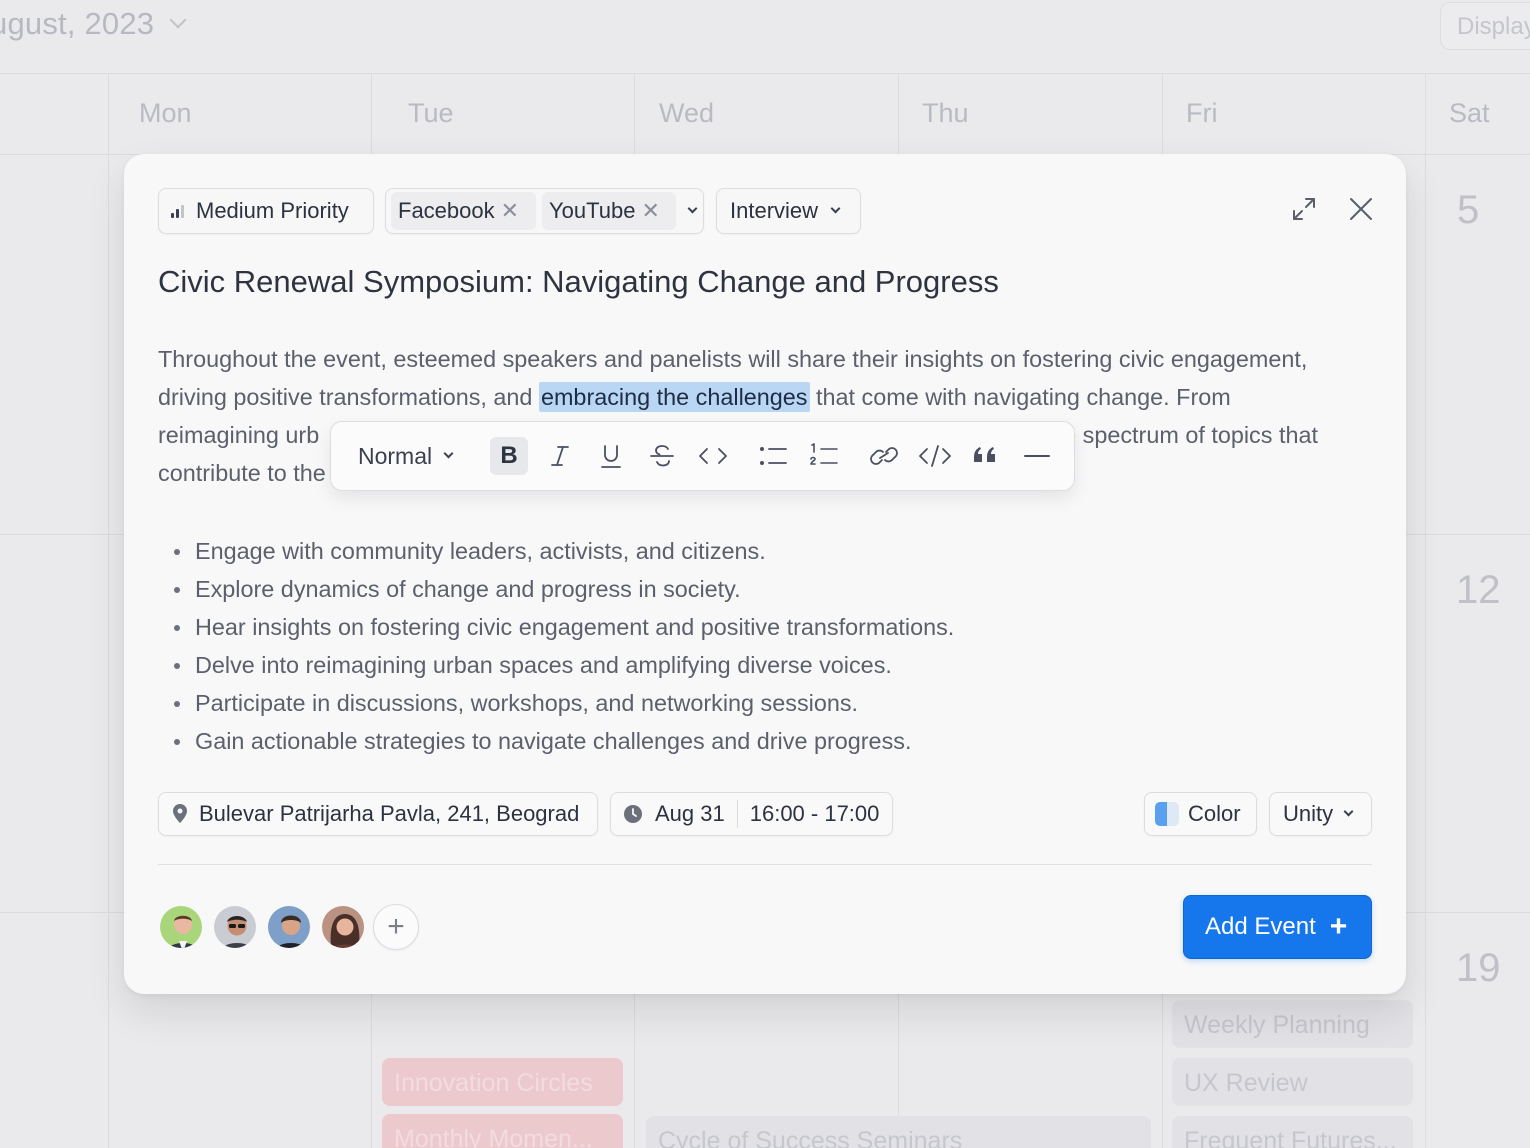 This screenshot has width=1530, height=1148. I want to click on link-button, so click(884, 456).